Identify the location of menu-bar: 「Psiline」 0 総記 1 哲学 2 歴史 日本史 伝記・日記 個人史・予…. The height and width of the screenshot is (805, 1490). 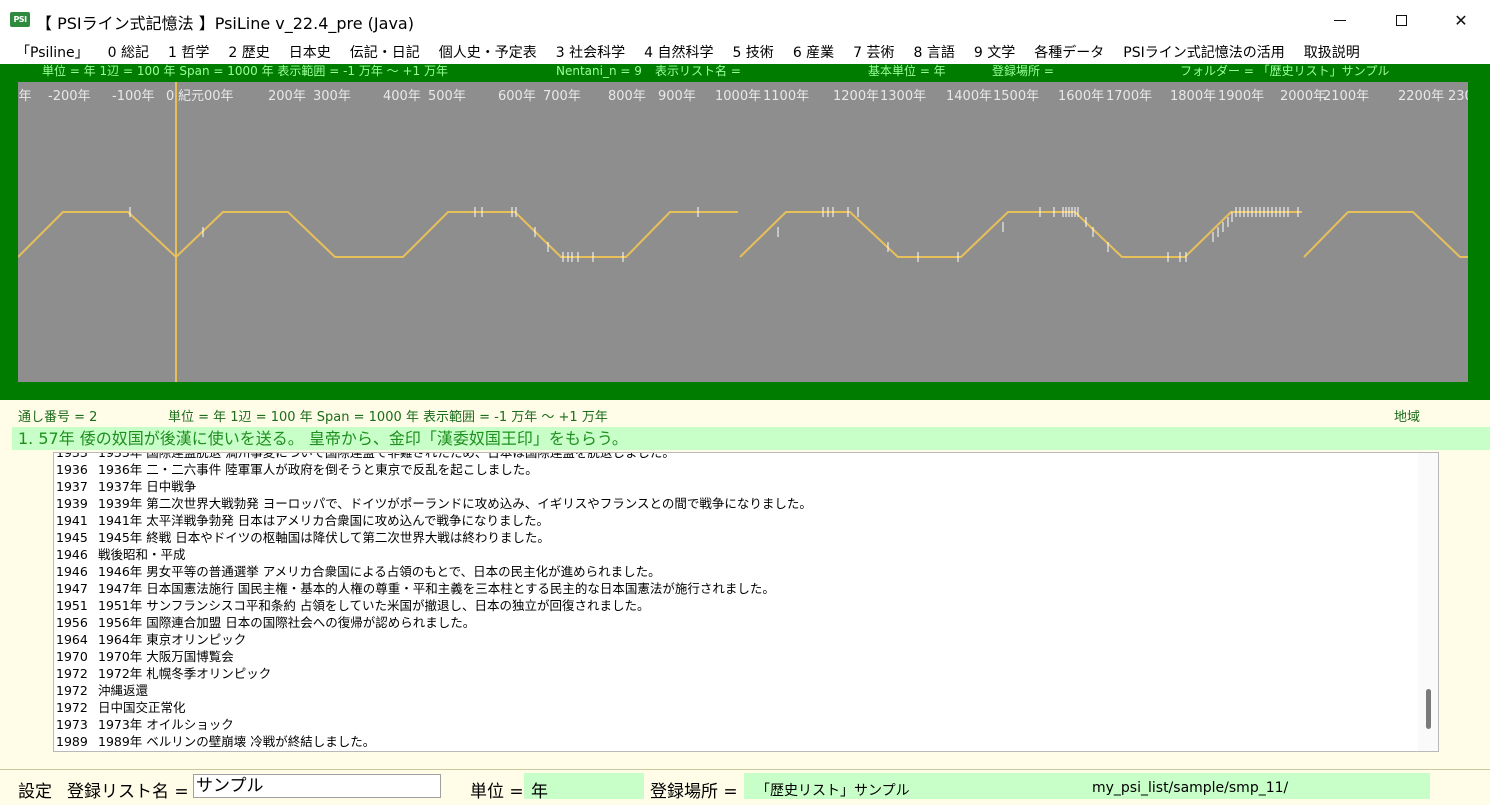
(745, 52).